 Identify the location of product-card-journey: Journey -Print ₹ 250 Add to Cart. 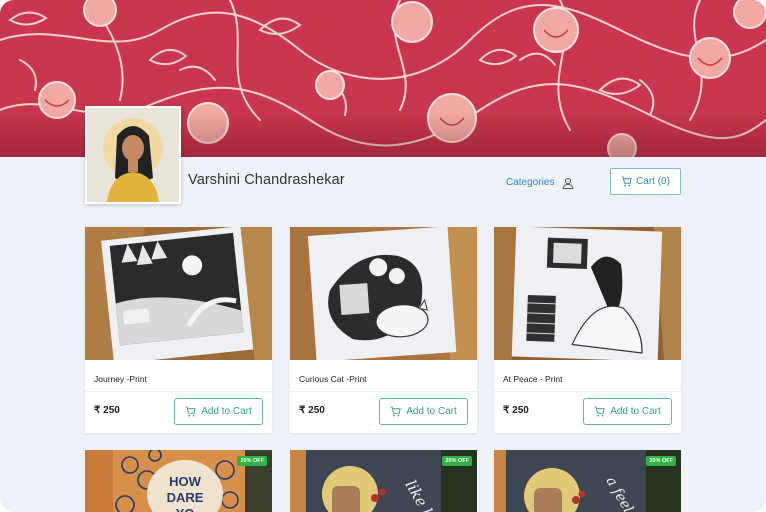
(178, 330).